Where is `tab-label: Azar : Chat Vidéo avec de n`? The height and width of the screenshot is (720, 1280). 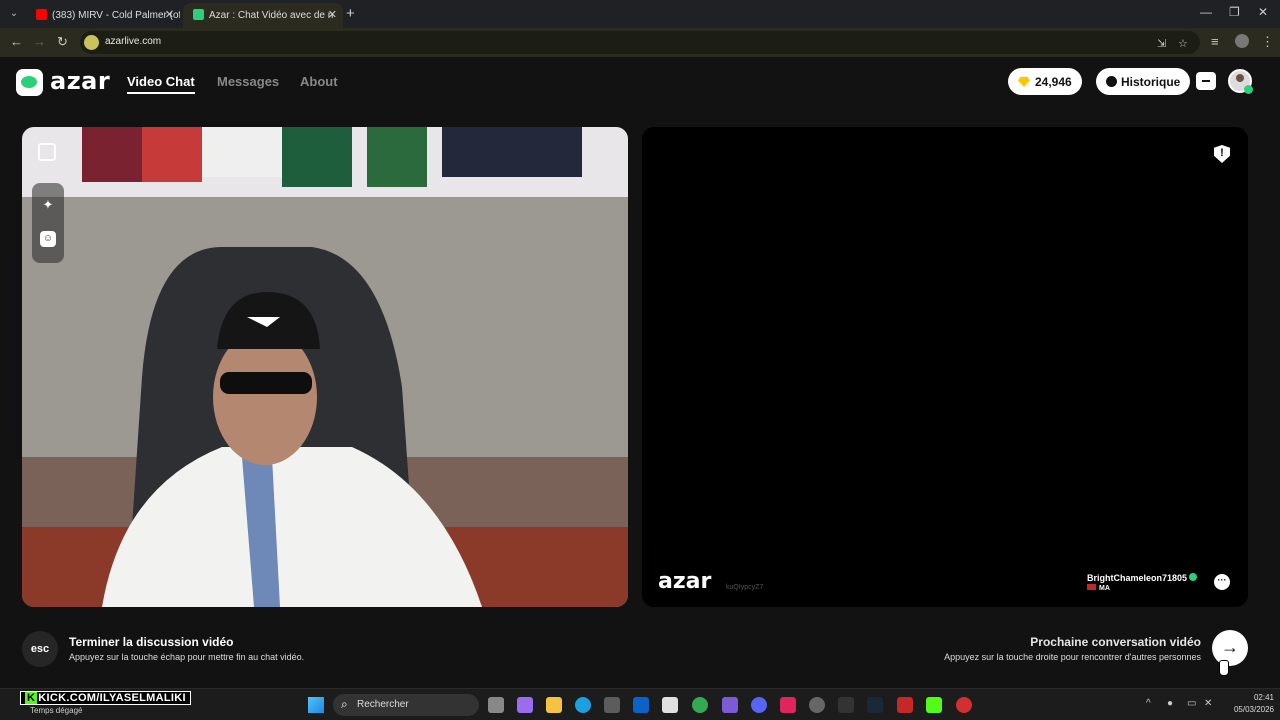
tab-label: Azar : Chat Vidéo avec de n is located at coordinates (271, 15).